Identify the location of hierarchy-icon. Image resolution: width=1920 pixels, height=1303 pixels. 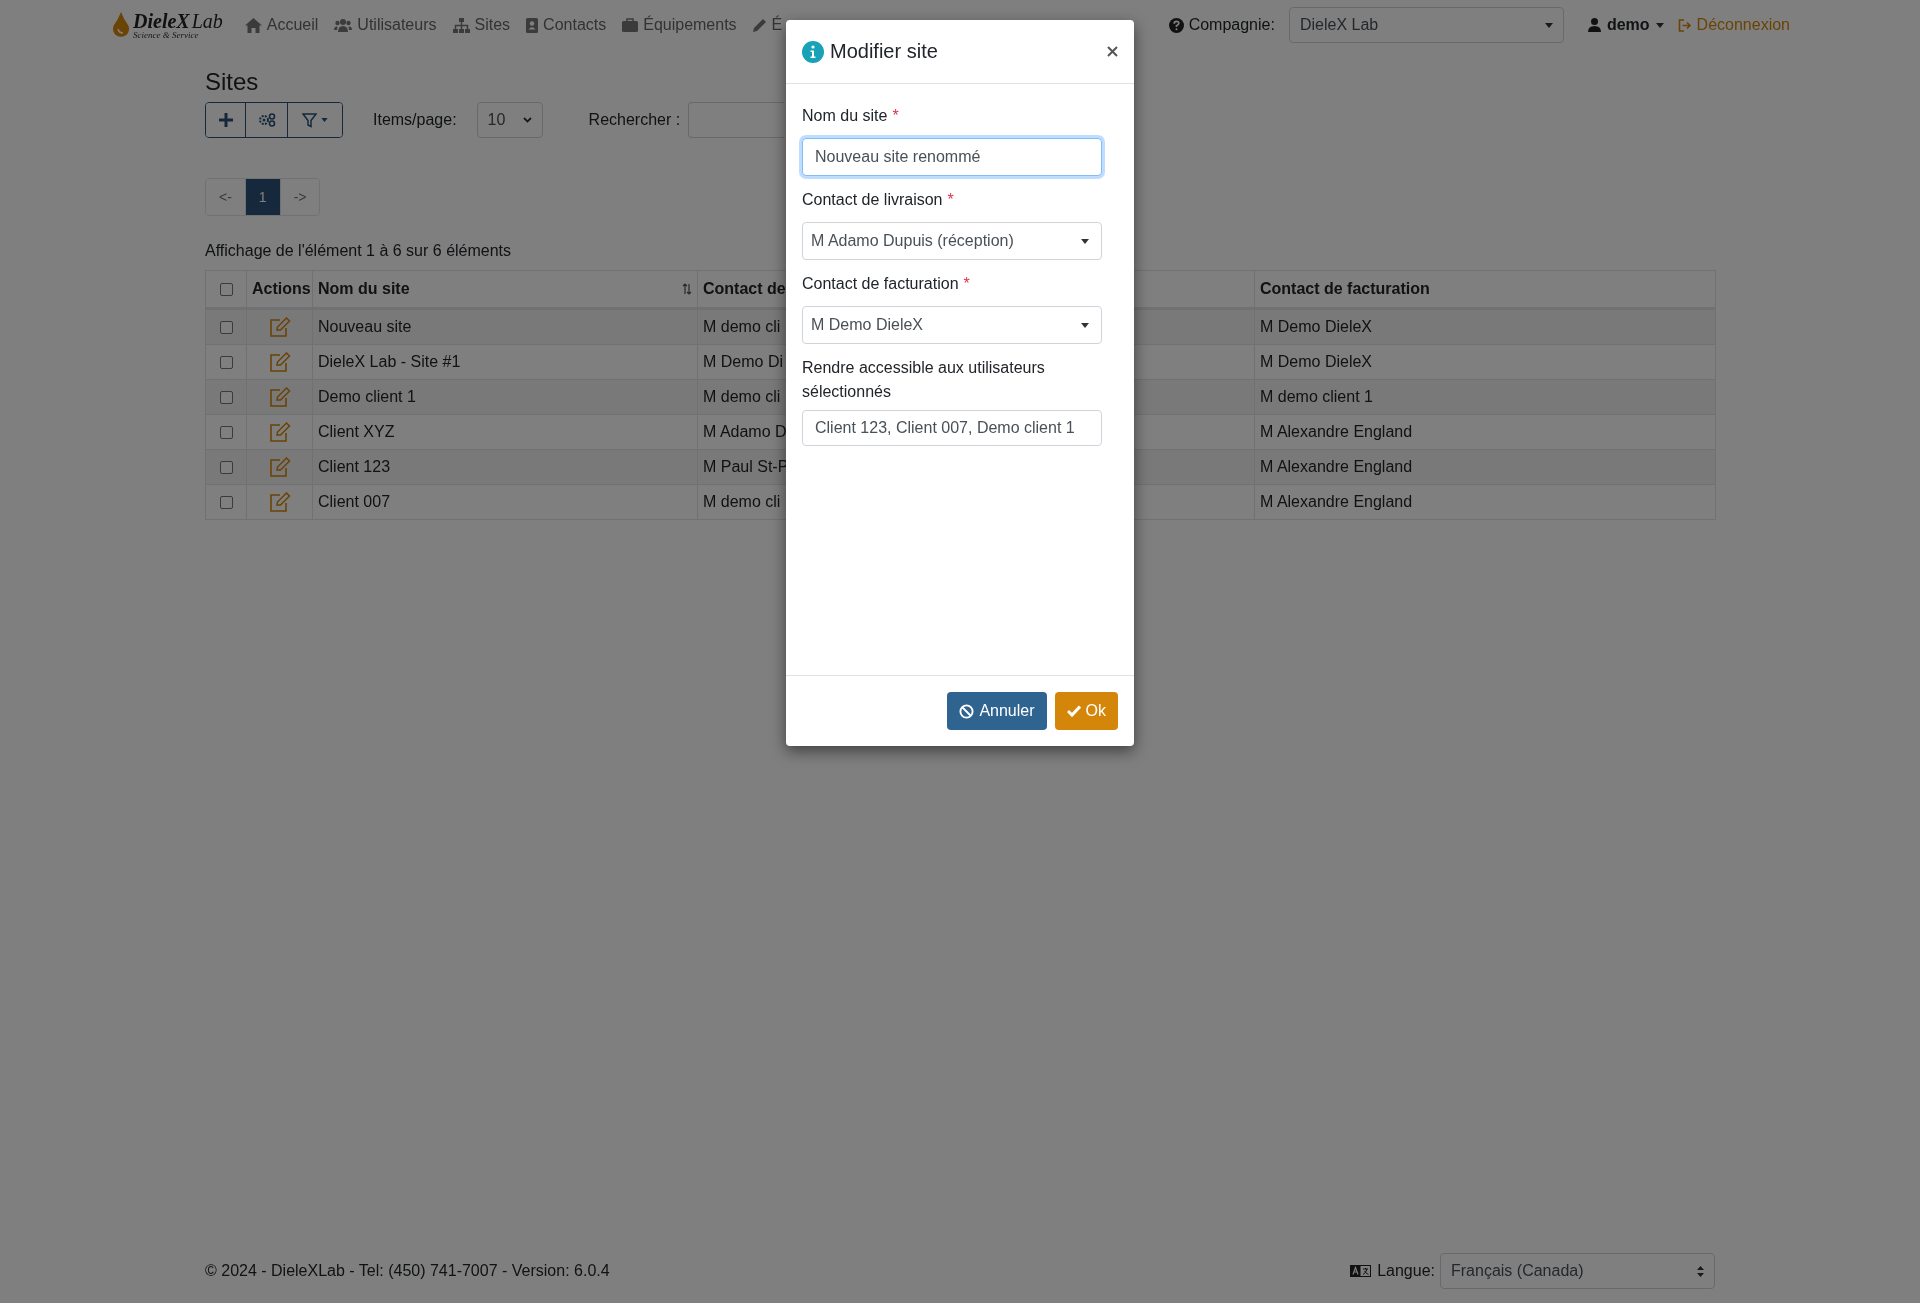
(461, 25).